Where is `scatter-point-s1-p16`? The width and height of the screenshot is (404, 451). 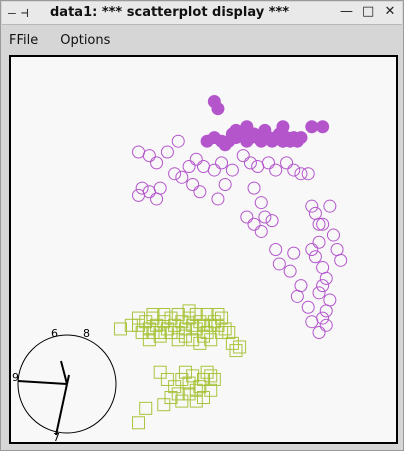
scatter-point-s1-p16 is located at coordinates (268, 163).